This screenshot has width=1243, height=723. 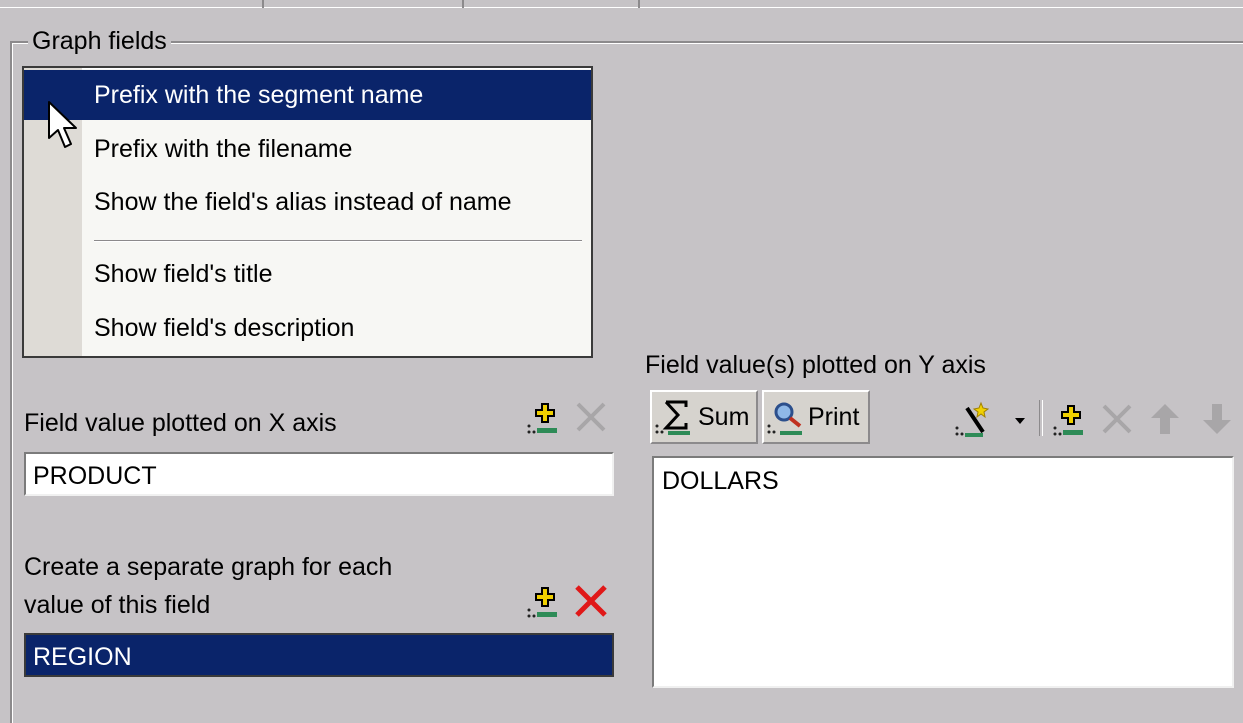 I want to click on menu-item-show-description: Show field's description, so click(x=307, y=328).